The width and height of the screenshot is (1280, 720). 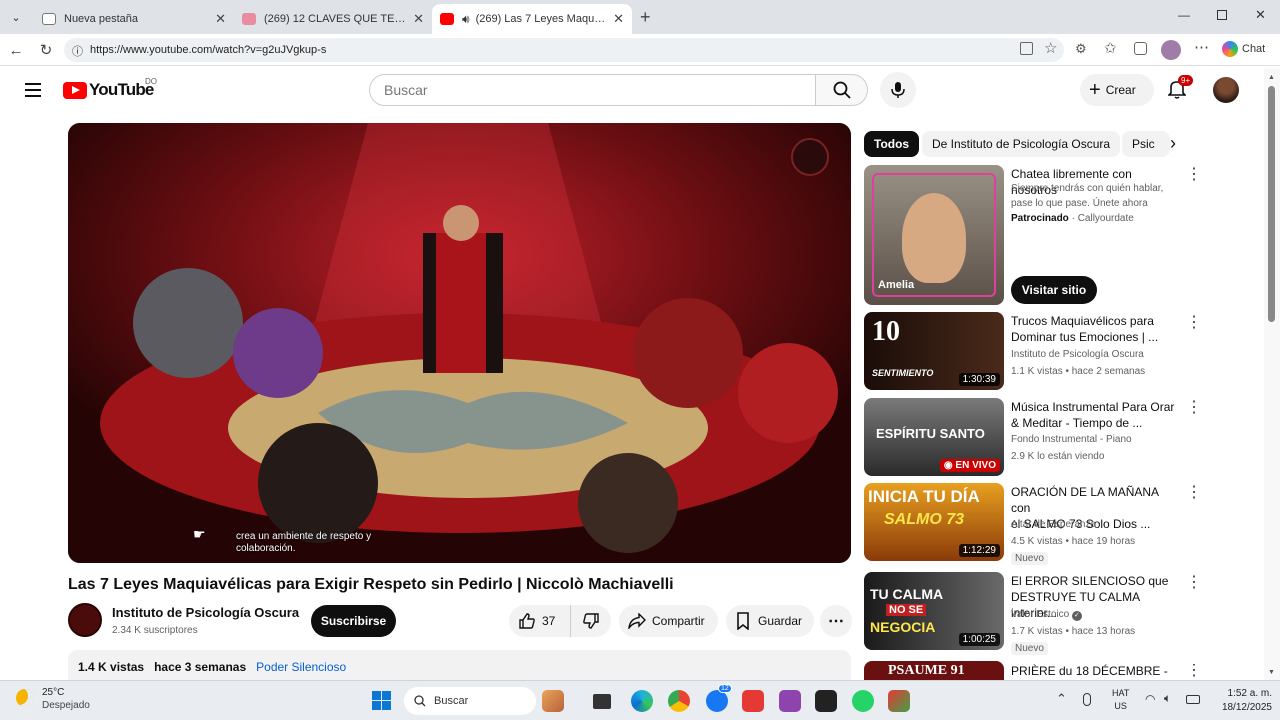 What do you see at coordinates (466, 19) in the screenshot?
I see `speaker-icon: 🔊︎` at bounding box center [466, 19].